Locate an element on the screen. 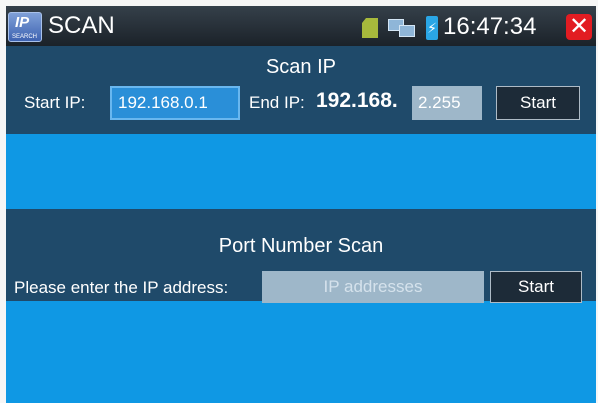  battery-icon: ⚡ is located at coordinates (432, 28).